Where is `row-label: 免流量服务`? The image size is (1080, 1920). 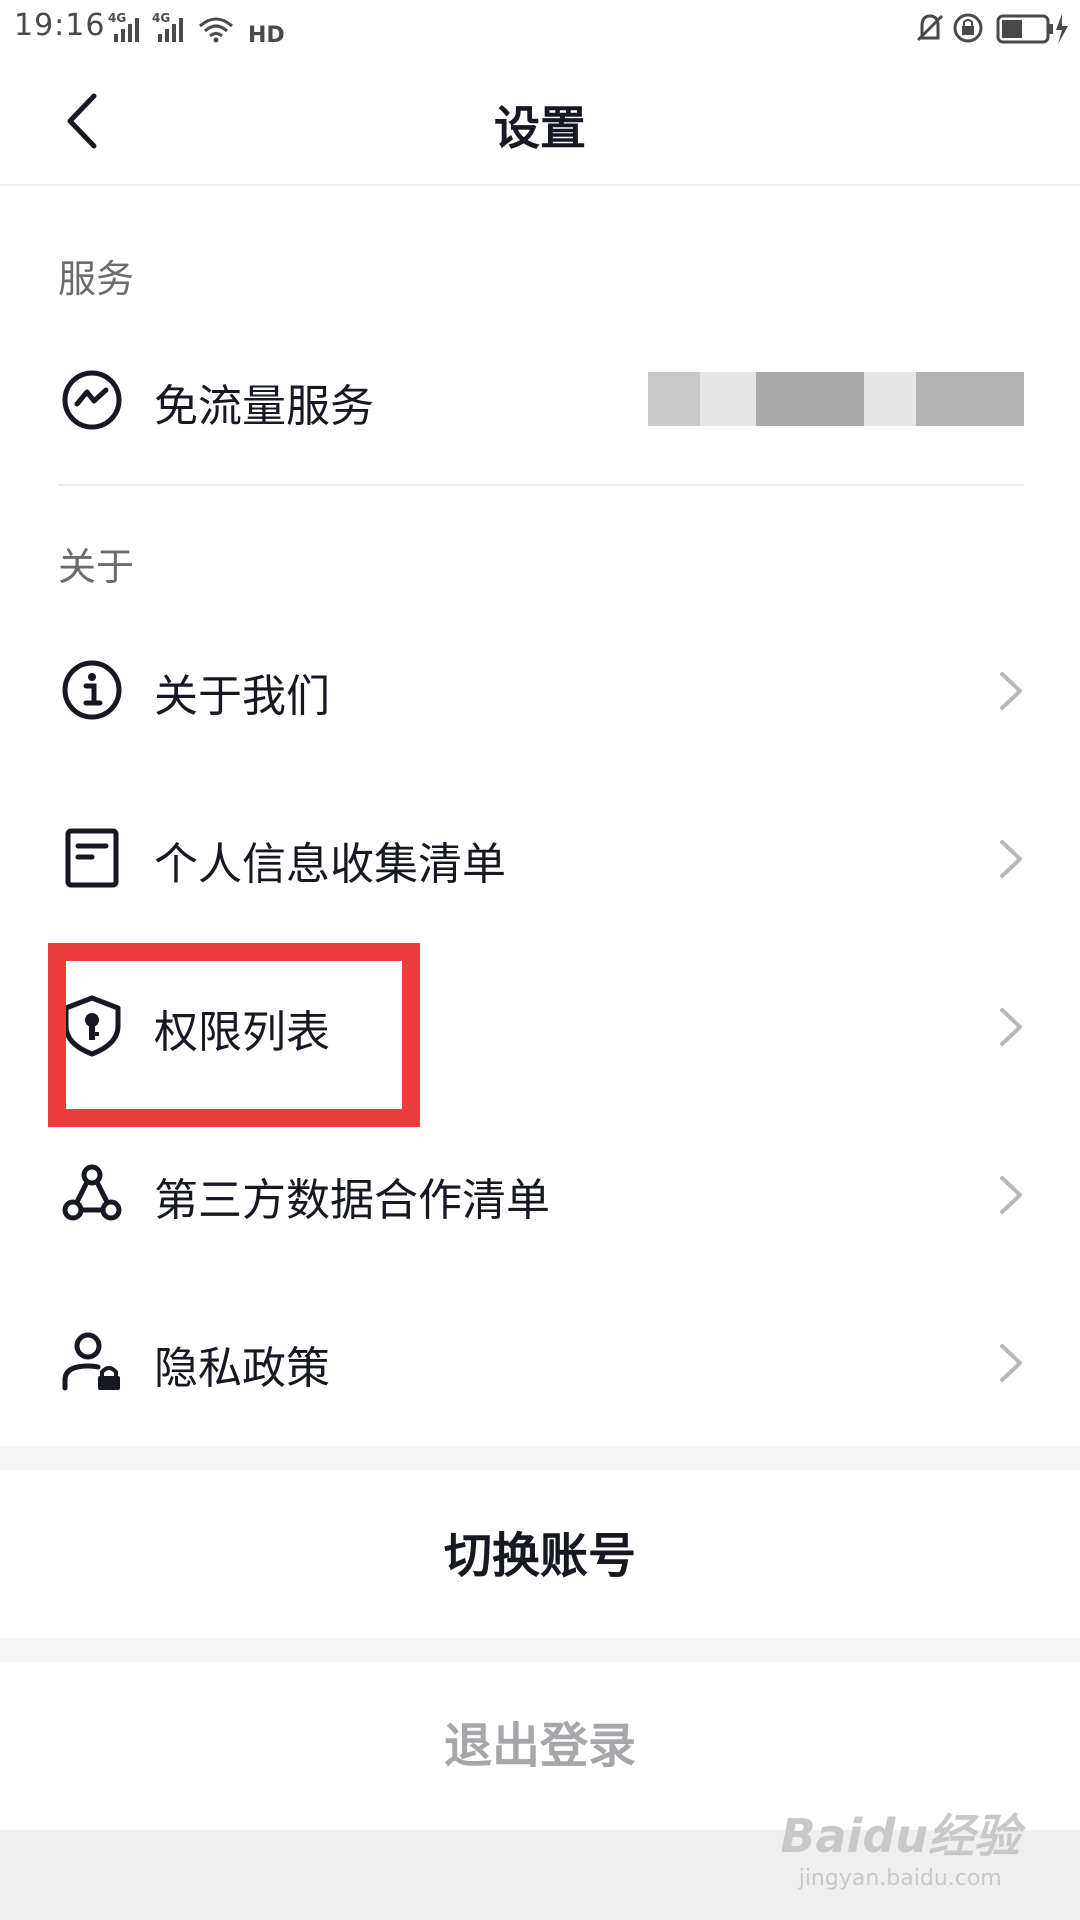
row-label: 免流量服务 is located at coordinates (264, 406).